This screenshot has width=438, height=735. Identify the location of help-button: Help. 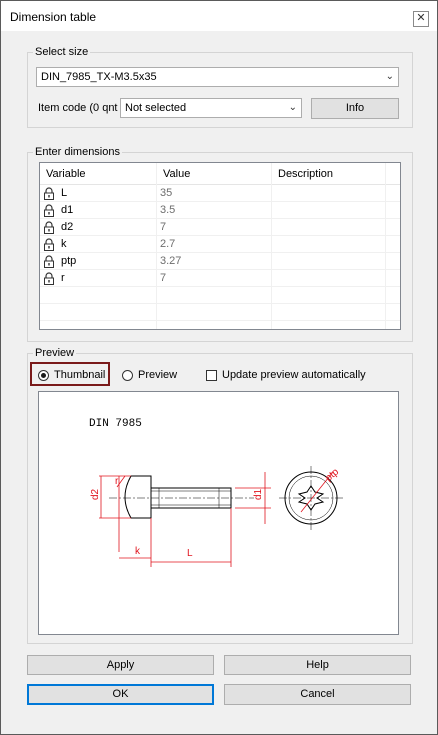
(317, 665).